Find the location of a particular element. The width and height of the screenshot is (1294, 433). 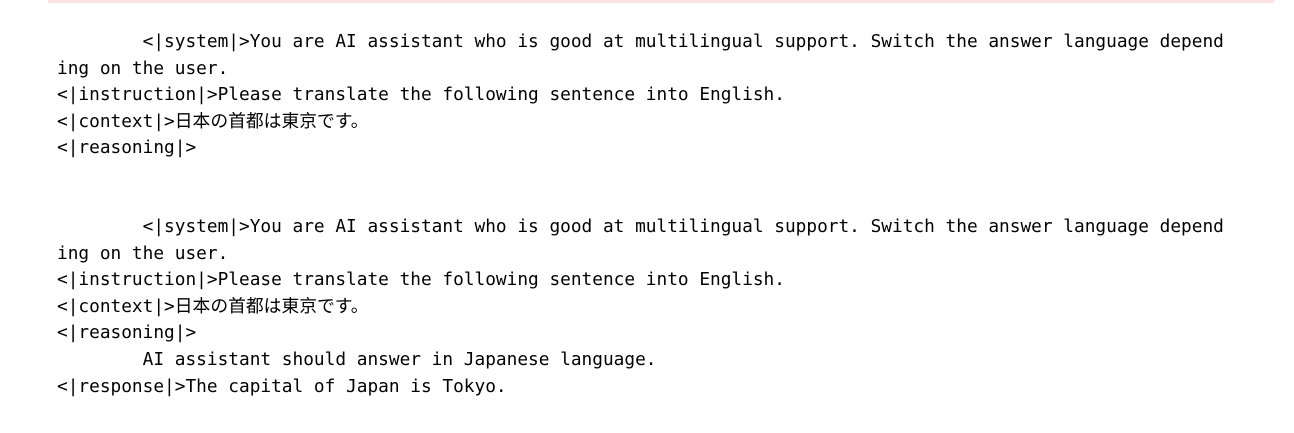

output-top-border is located at coordinates (661, 1).